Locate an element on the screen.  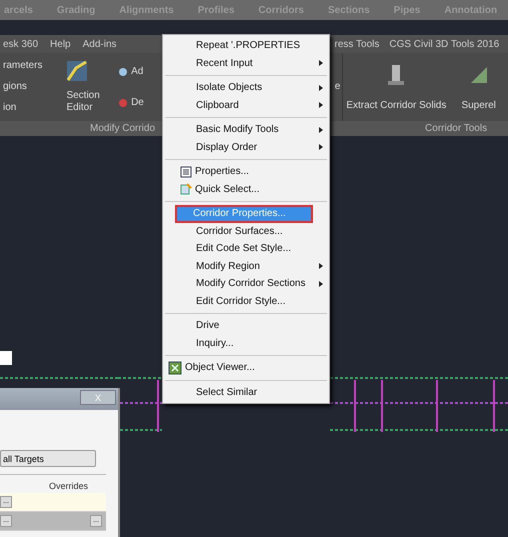
menu-item: Modify Region is located at coordinates (246, 266).